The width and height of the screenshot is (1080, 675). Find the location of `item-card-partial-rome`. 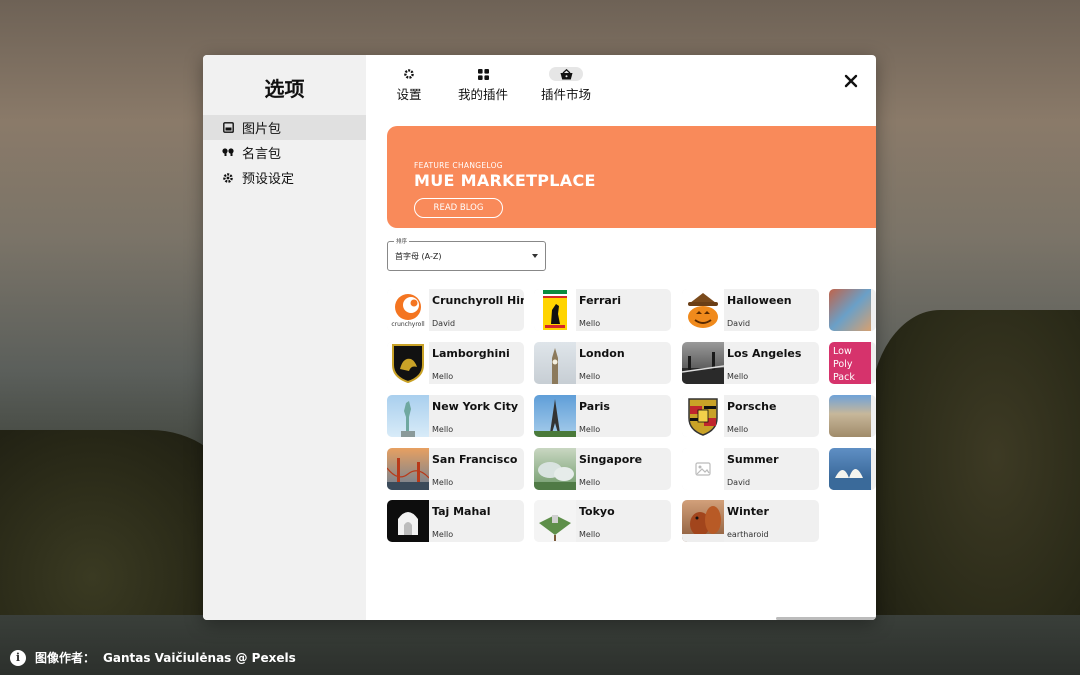

item-card-partial-rome is located at coordinates (852, 416).